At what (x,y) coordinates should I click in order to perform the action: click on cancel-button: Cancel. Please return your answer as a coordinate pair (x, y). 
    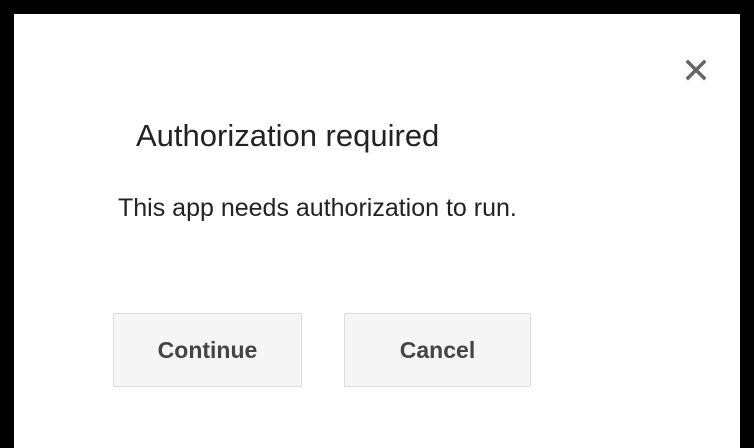
    Looking at the image, I should click on (437, 350).